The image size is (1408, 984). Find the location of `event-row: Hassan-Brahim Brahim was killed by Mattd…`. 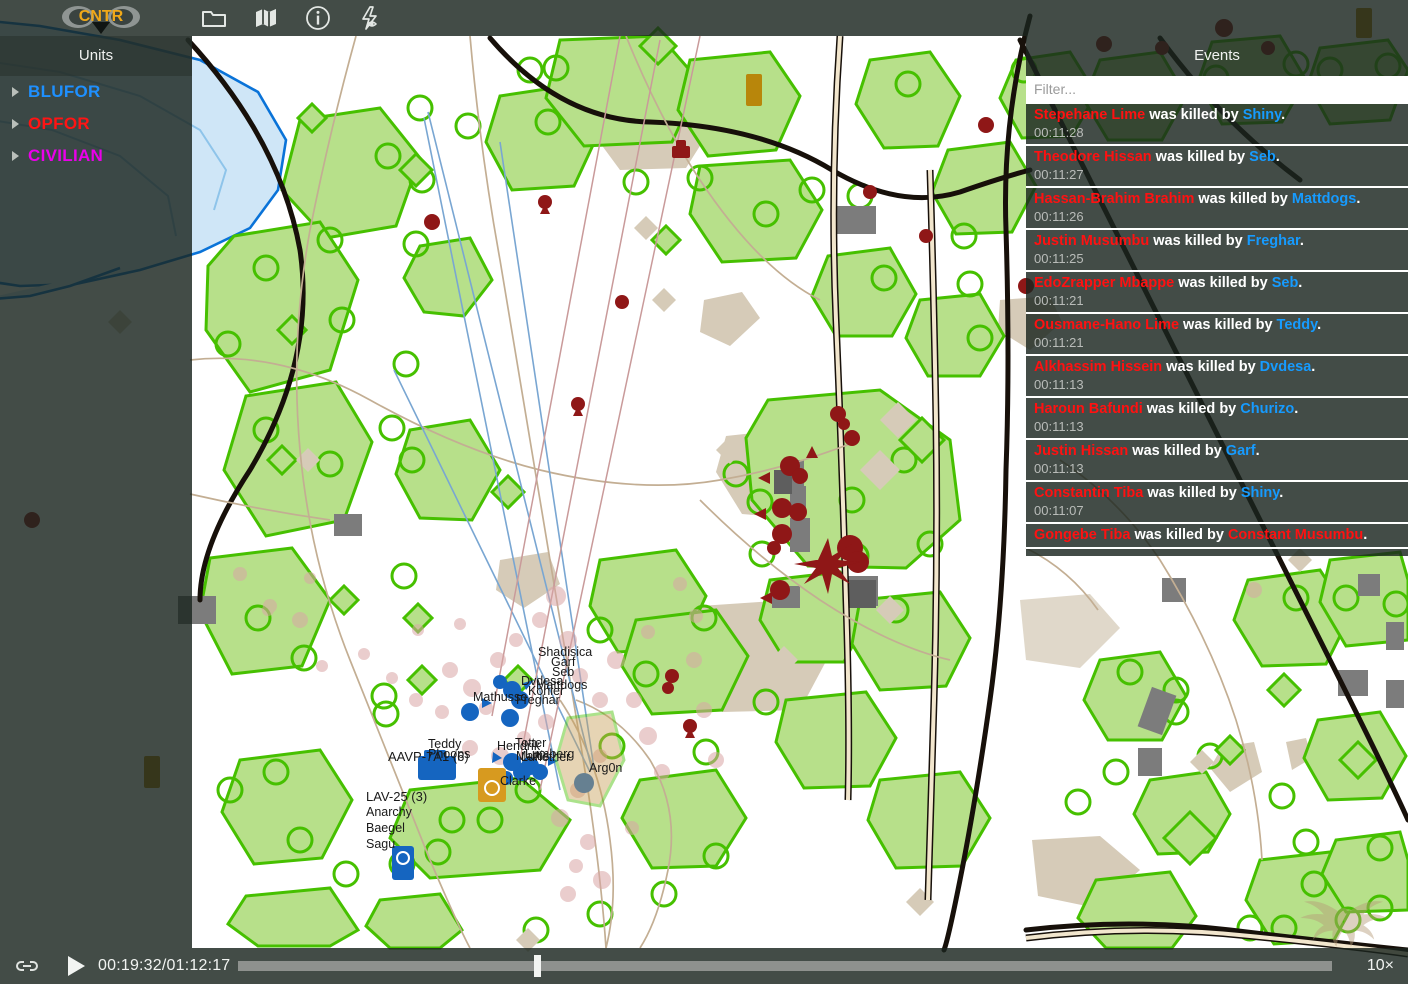

event-row: Hassan-Brahim Brahim was killed by Mattd… is located at coordinates (1217, 209).